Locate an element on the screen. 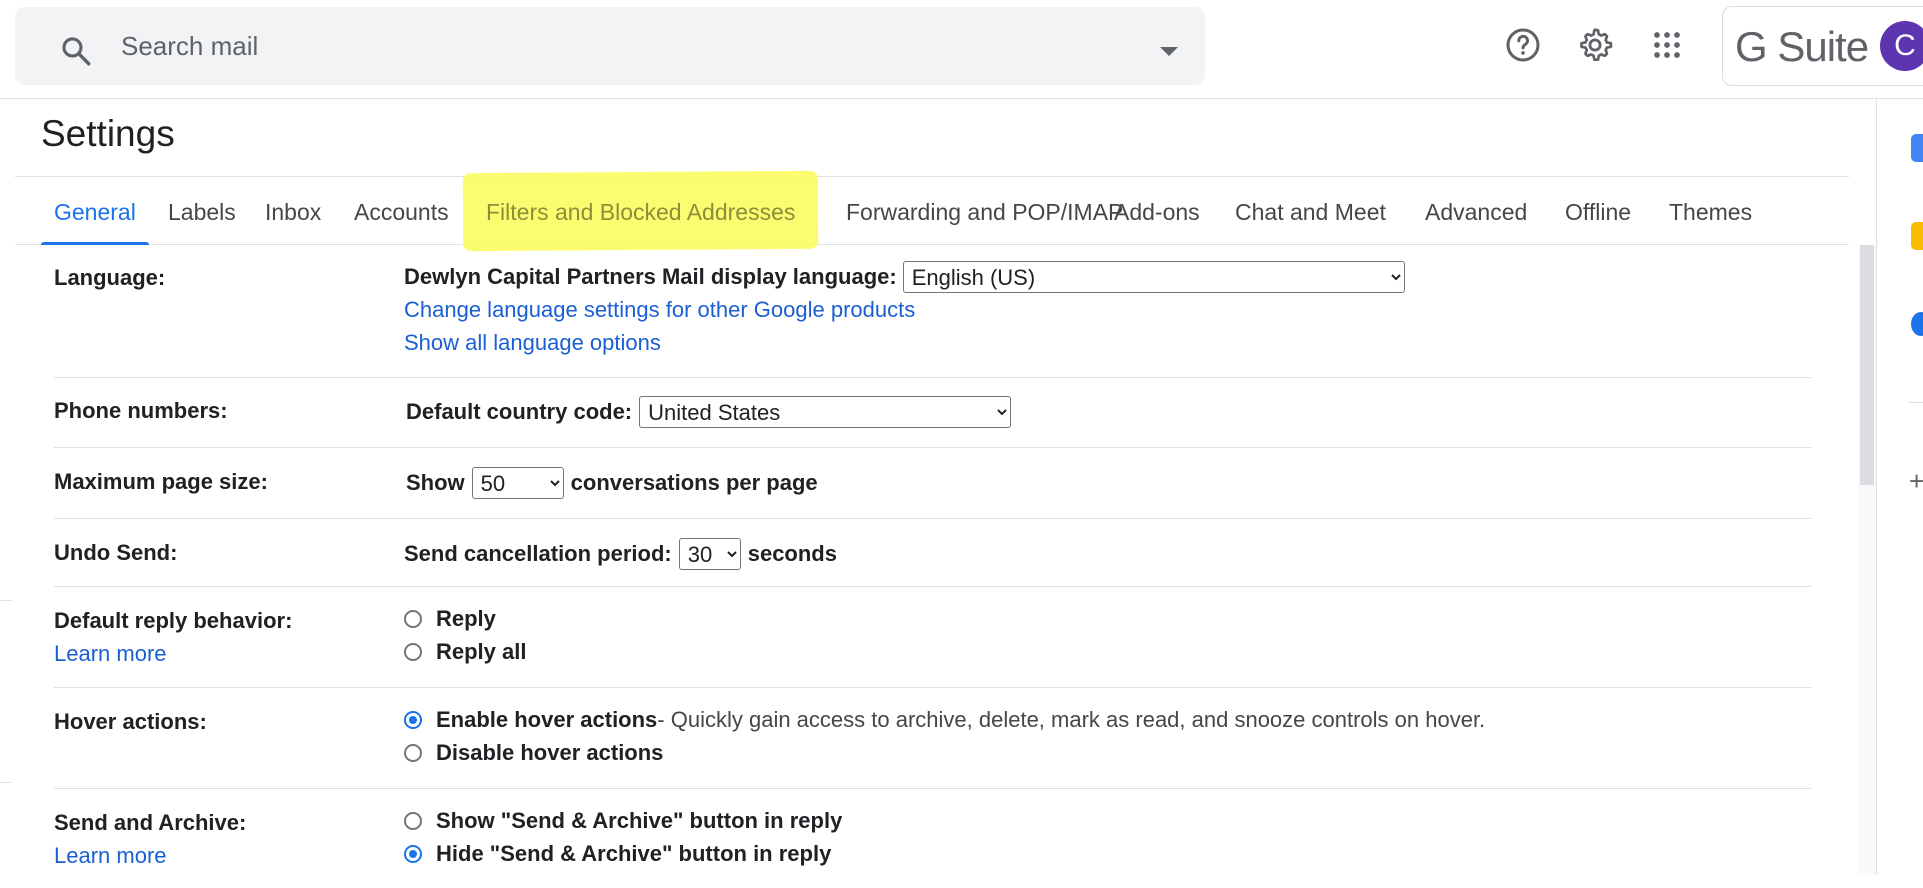 The image size is (1923, 888). hide-send-archive-option: Hide "Send & Archive" button in reply is located at coordinates (623, 853).